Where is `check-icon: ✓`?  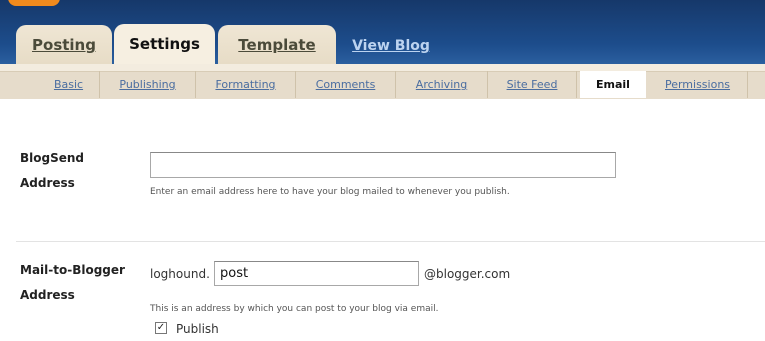 check-icon: ✓ is located at coordinates (161, 327).